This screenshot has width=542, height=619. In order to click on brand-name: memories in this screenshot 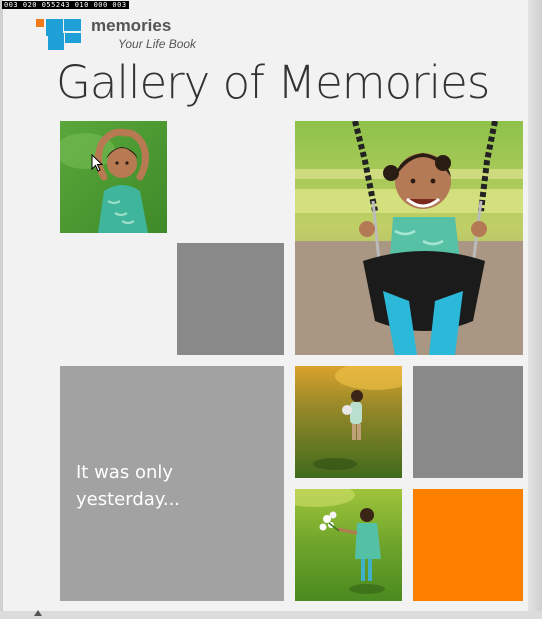, I will do `click(131, 25)`.